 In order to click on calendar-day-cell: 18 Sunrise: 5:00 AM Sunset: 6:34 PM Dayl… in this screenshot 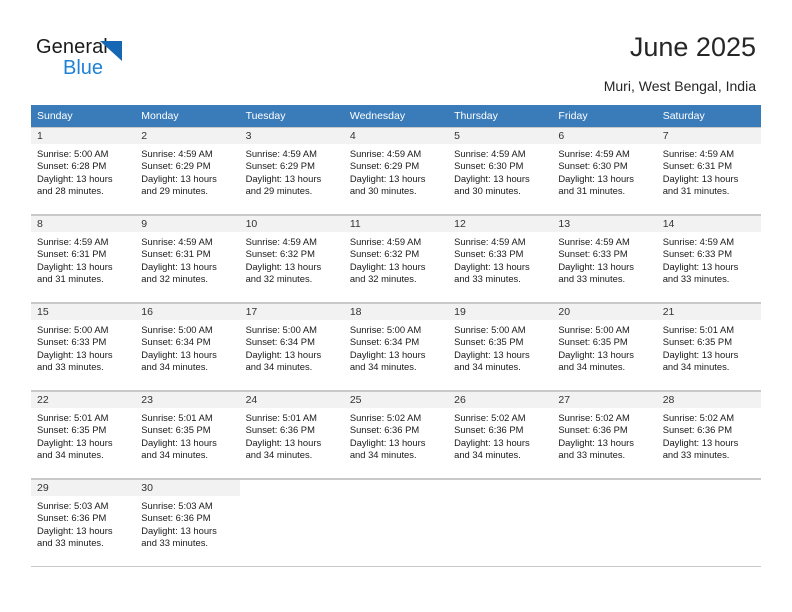, I will do `click(396, 347)`.